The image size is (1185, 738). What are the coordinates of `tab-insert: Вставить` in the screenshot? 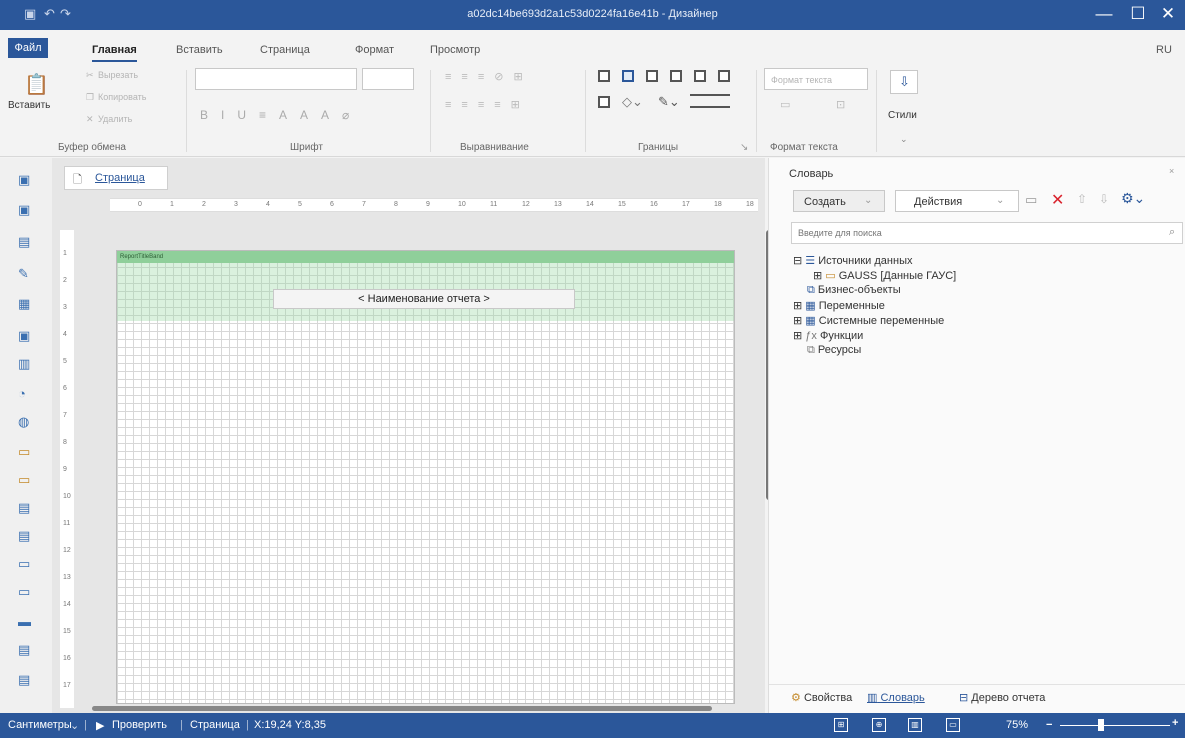 It's located at (199, 50).